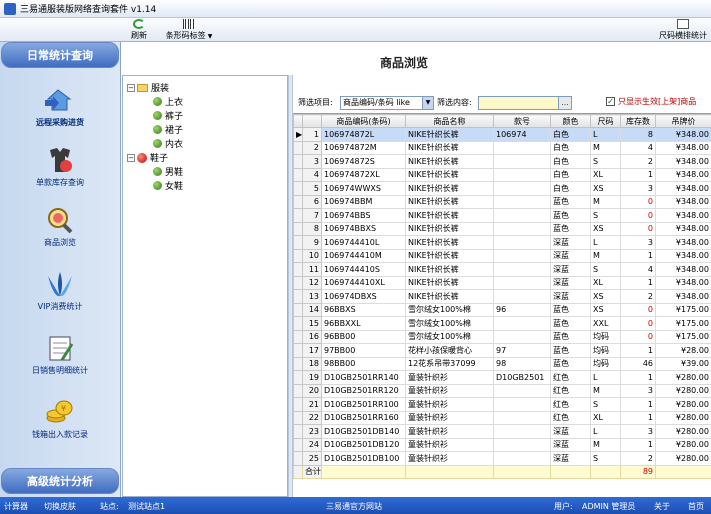  I want to click on table-cell: ¥175.00, so click(683, 309).